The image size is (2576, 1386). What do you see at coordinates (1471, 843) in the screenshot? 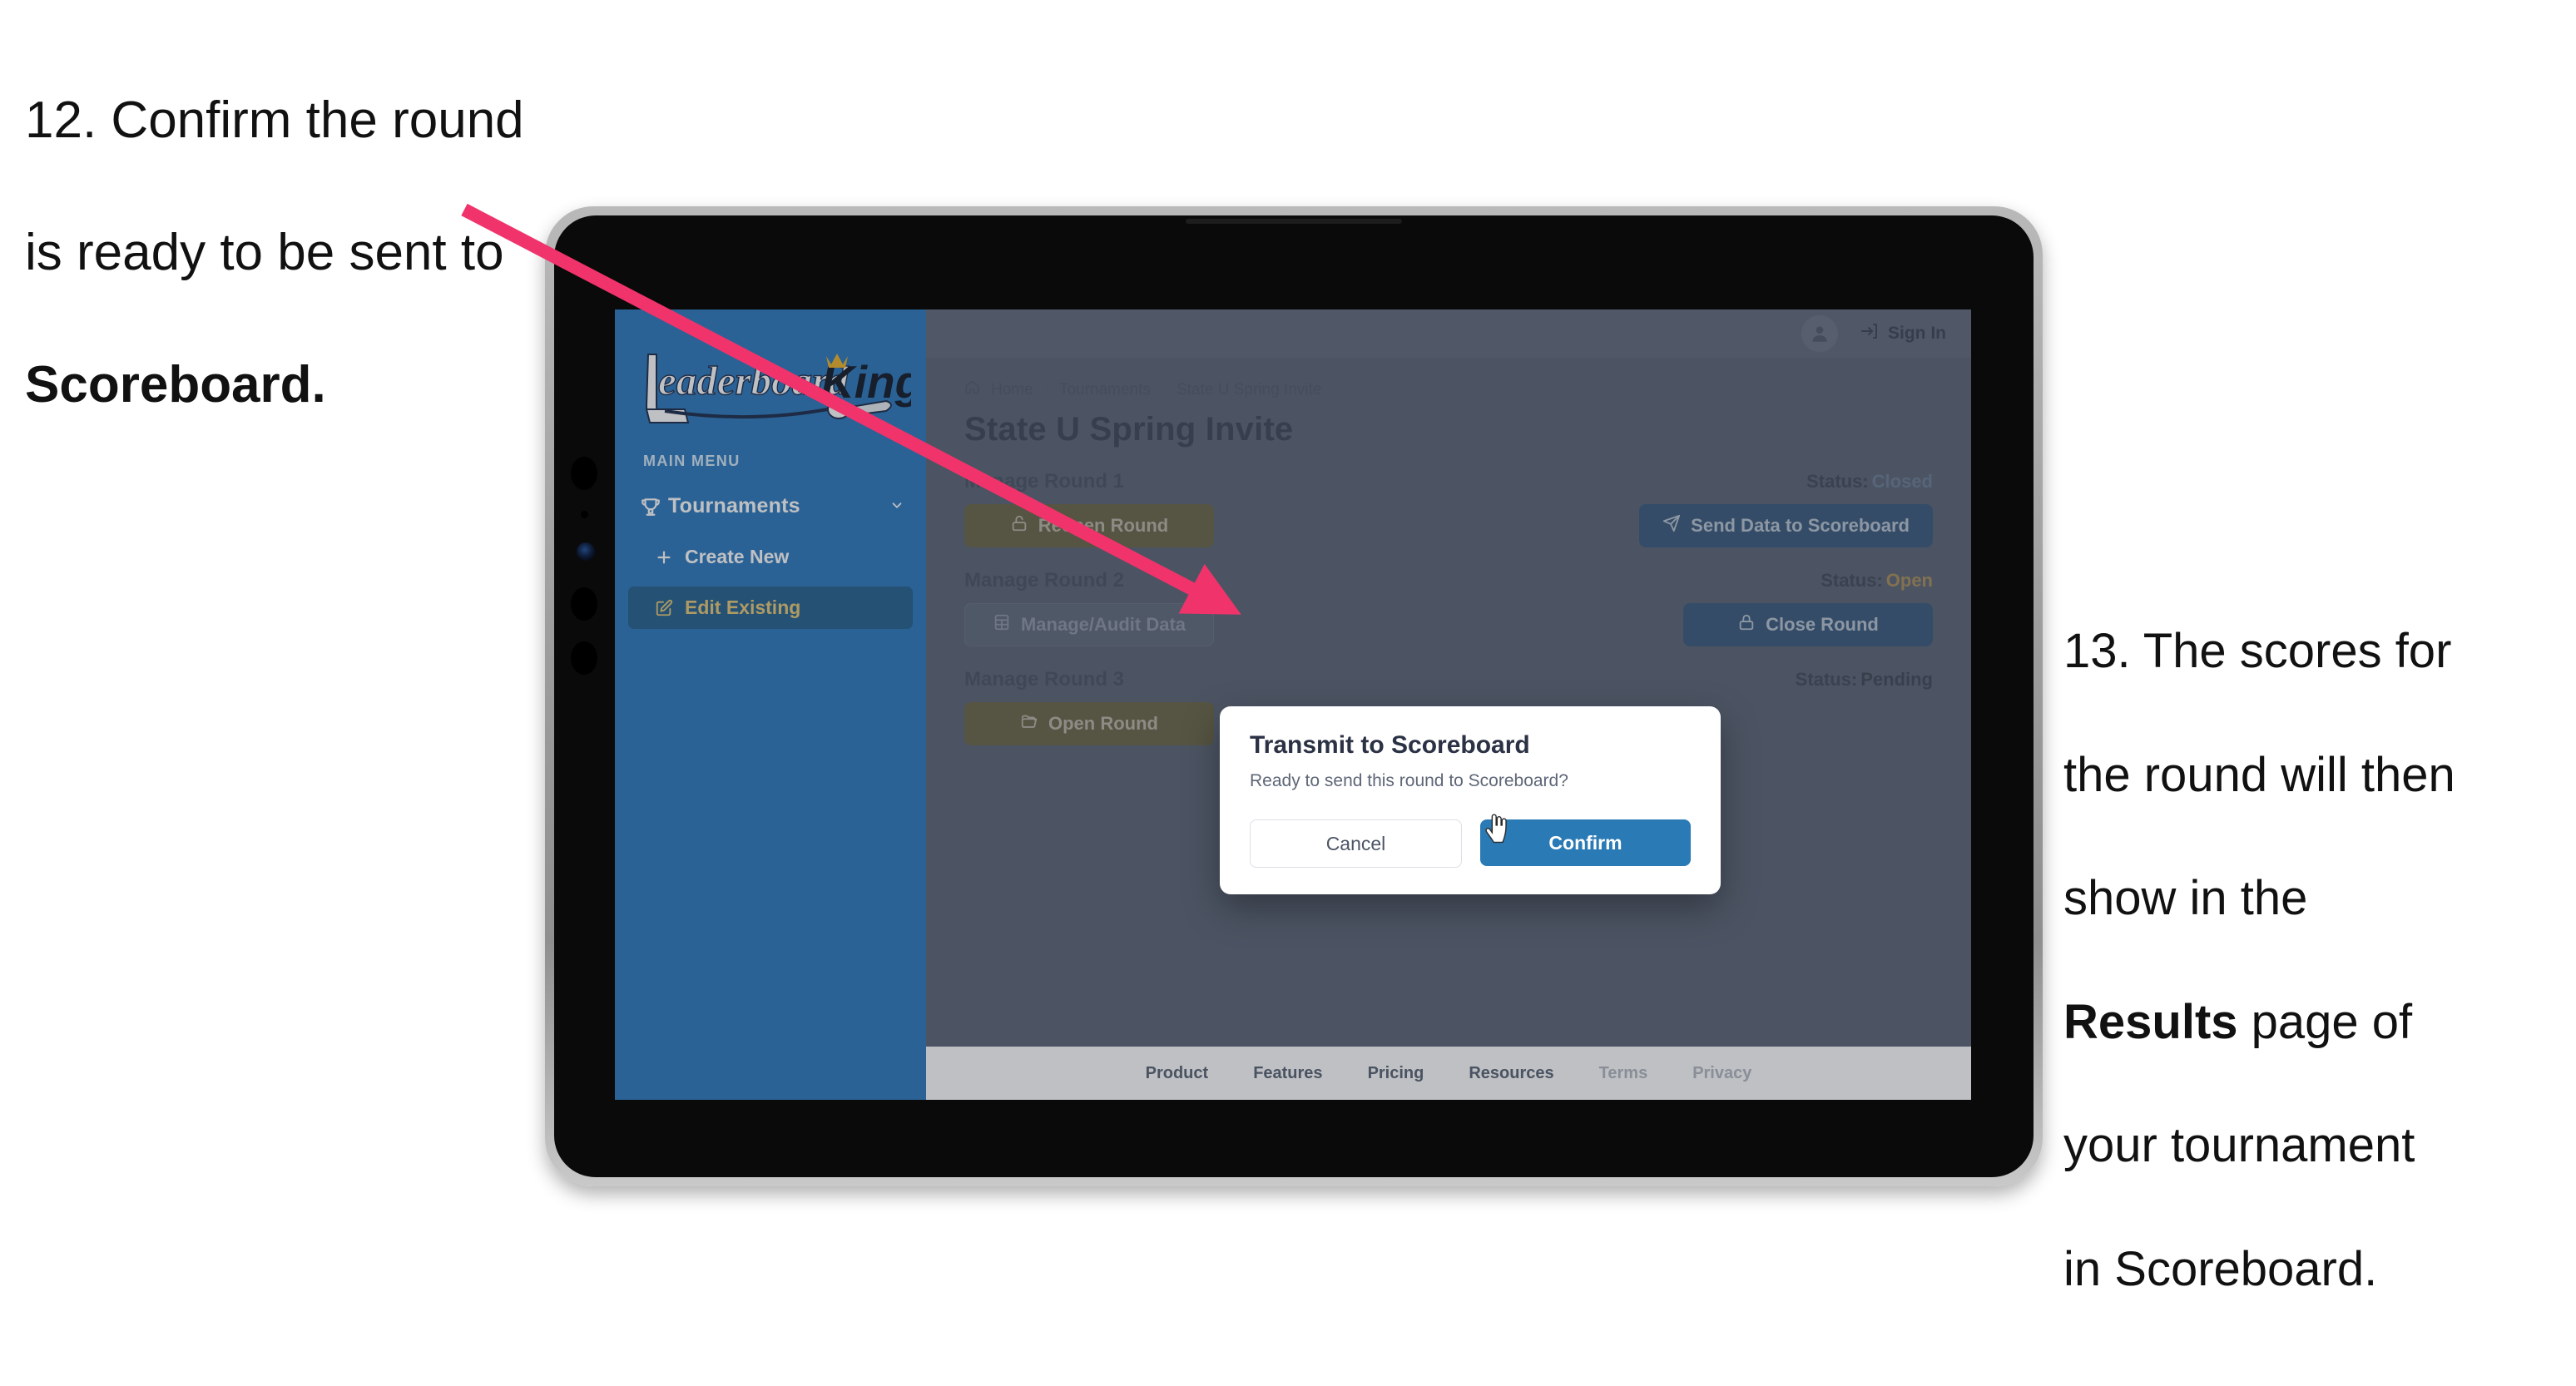
I see `modal-actions: Cancel Confirm` at bounding box center [1471, 843].